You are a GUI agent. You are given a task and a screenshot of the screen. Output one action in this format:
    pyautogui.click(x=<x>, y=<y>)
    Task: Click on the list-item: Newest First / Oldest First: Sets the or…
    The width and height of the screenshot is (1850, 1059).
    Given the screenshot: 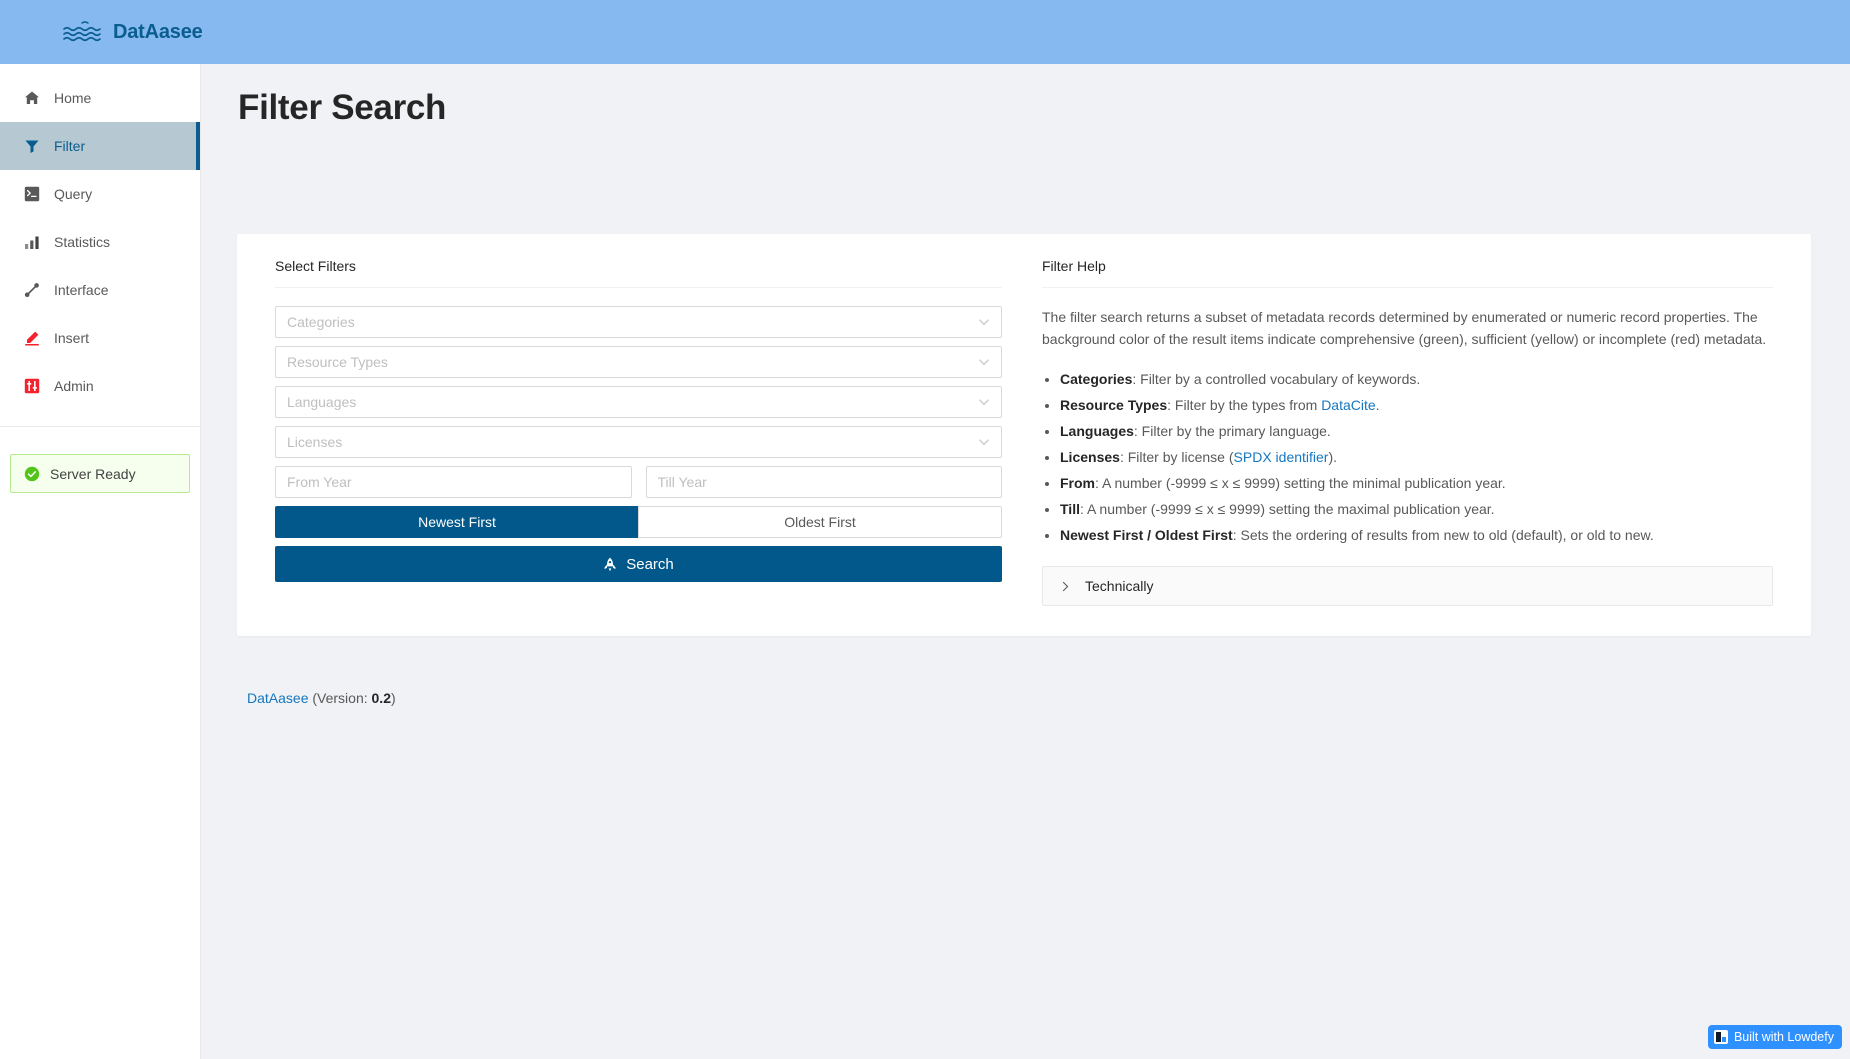 What is the action you would take?
    pyautogui.click(x=1416, y=535)
    